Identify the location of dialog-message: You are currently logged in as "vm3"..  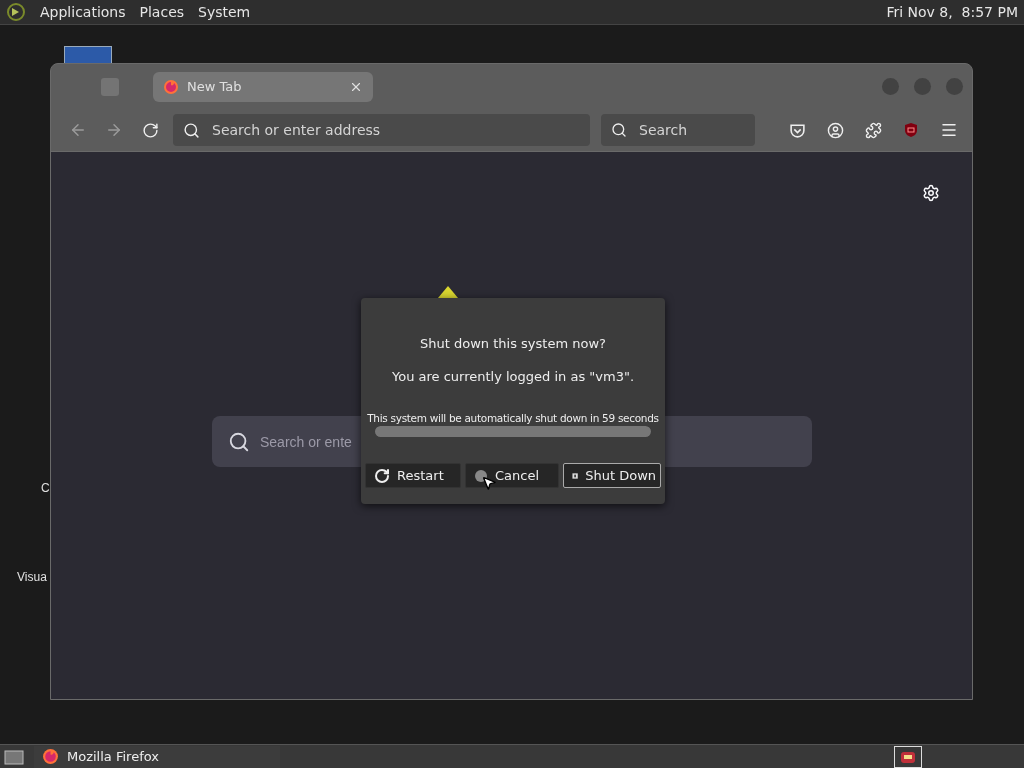
(513, 376).